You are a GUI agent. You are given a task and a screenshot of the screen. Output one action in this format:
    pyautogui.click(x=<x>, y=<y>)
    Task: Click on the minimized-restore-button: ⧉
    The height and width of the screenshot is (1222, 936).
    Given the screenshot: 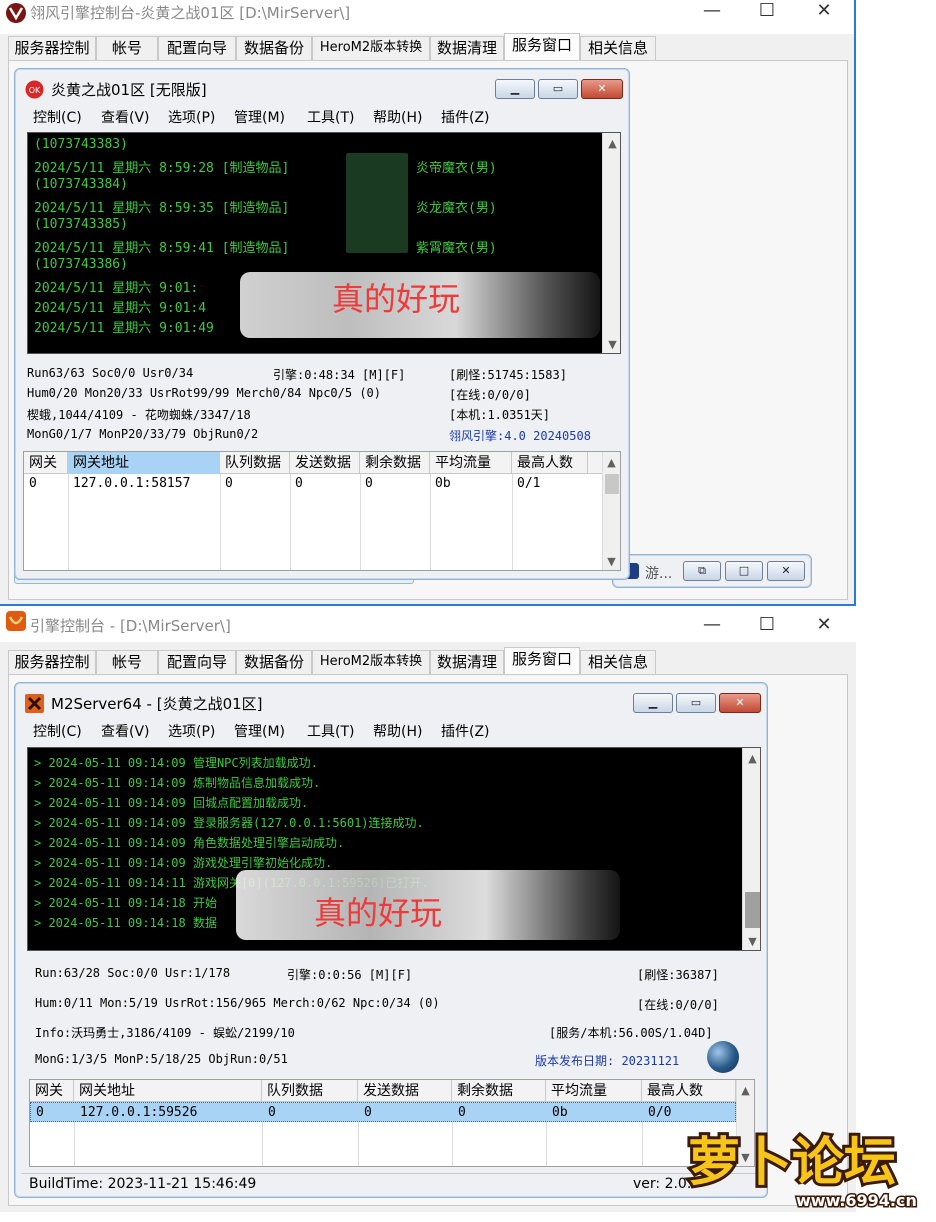 What is the action you would take?
    pyautogui.click(x=702, y=571)
    